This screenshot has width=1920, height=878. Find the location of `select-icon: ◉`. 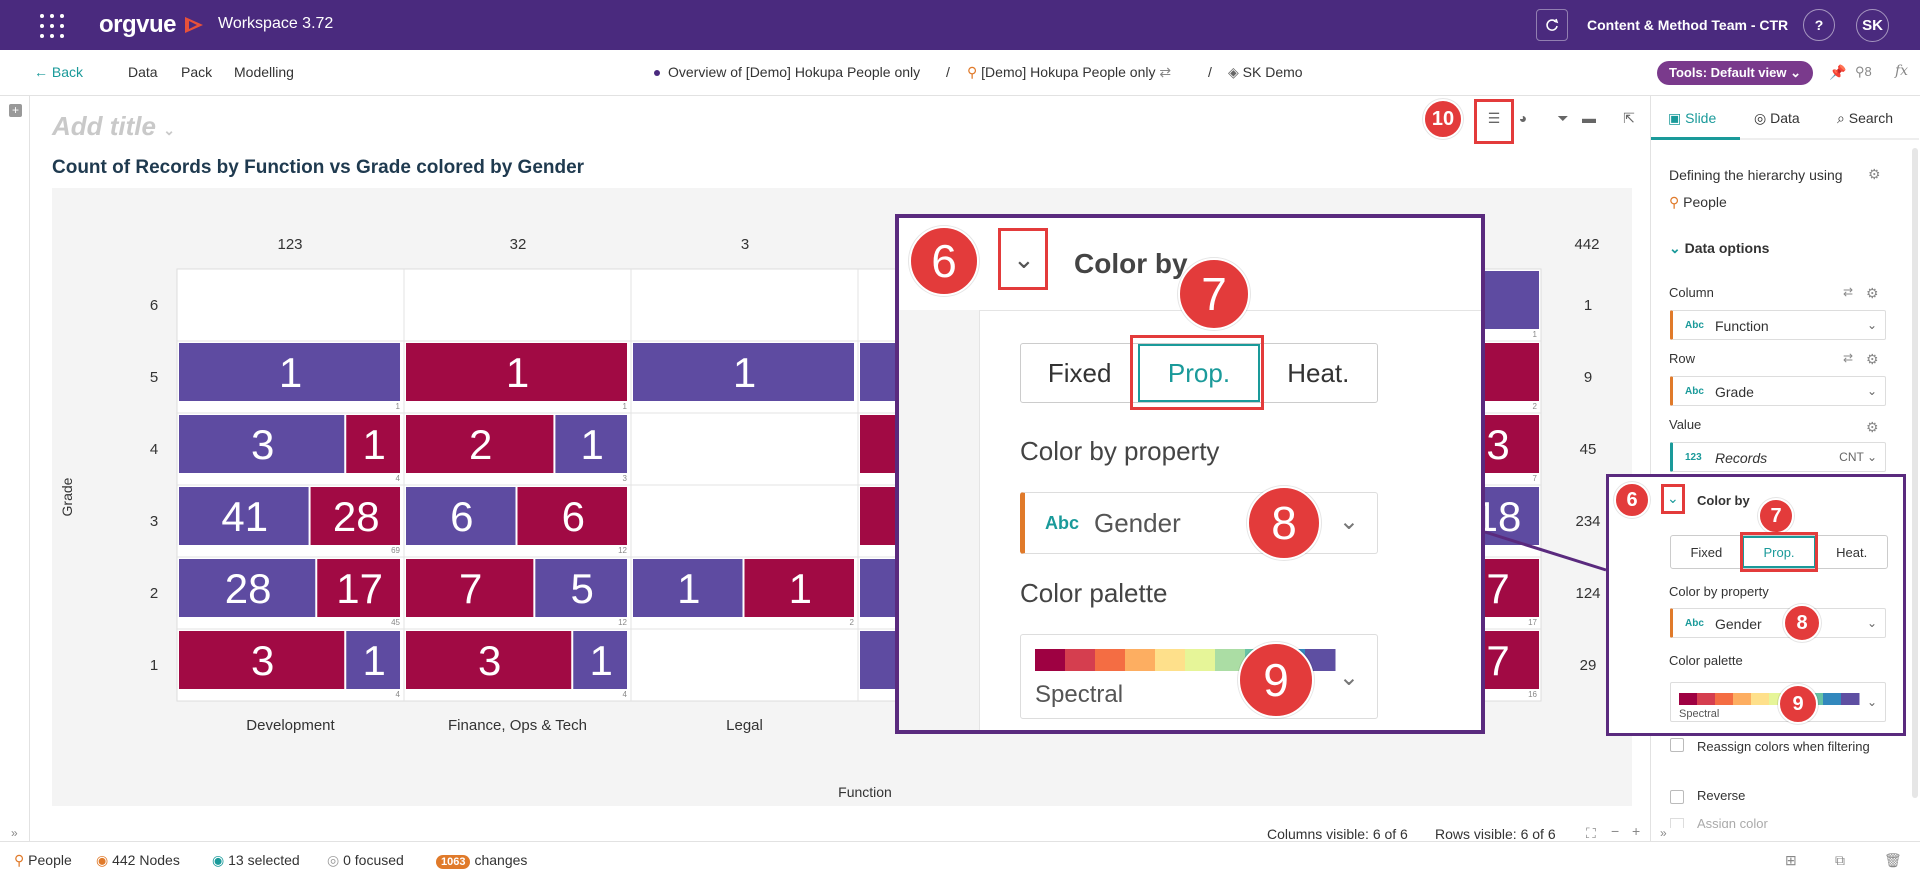

select-icon: ◉ is located at coordinates (220, 860).